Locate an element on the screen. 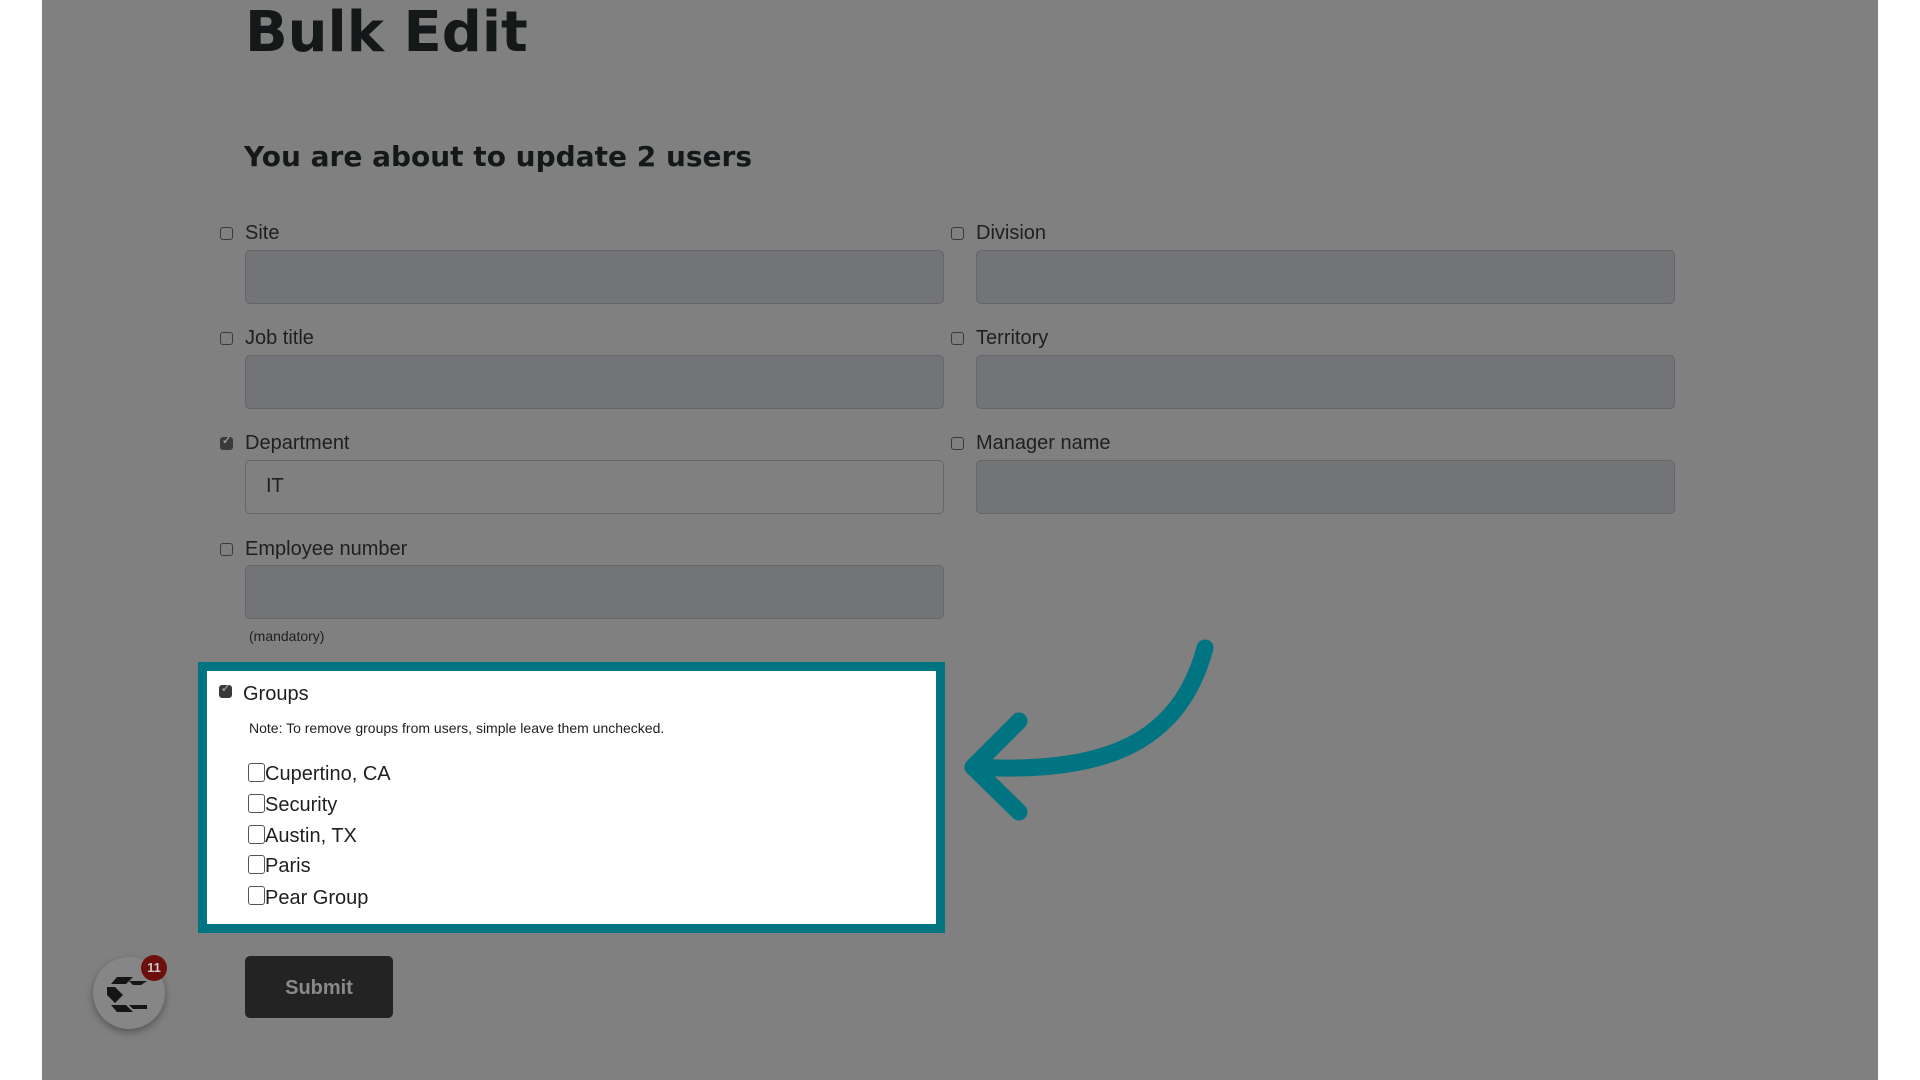 This screenshot has height=1080, width=1920. submit-button: Submit is located at coordinates (319, 987).